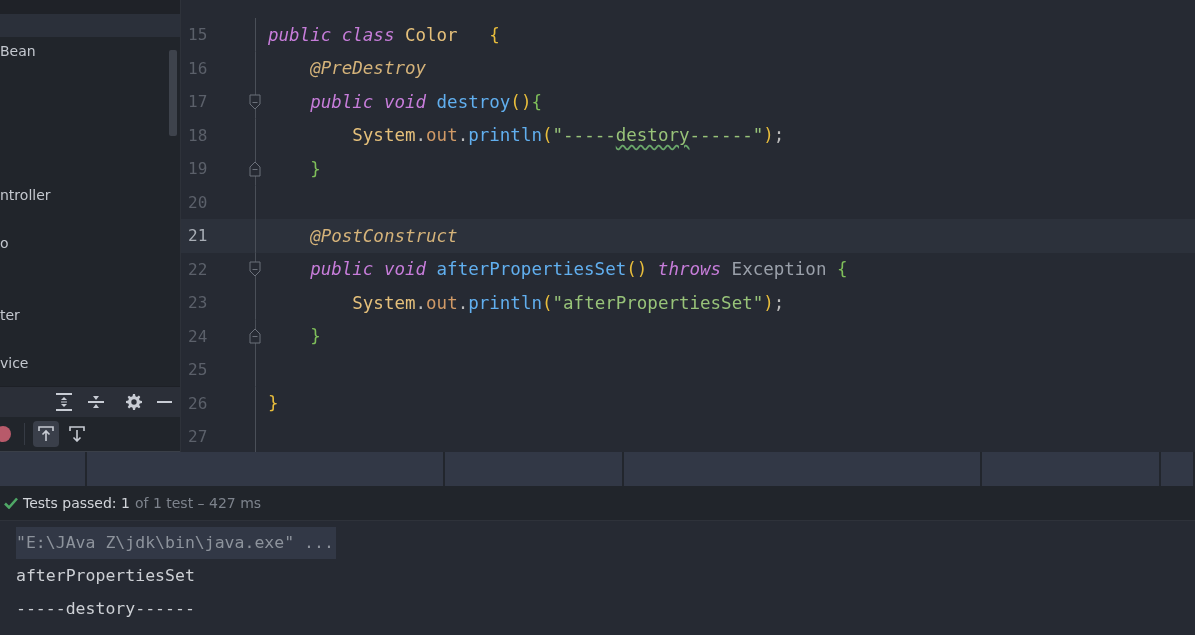 Image resolution: width=1195 pixels, height=635 pixels. What do you see at coordinates (578, 269) in the screenshot?
I see `code-line: public void afterPropertiesSet() throws Exception {` at bounding box center [578, 269].